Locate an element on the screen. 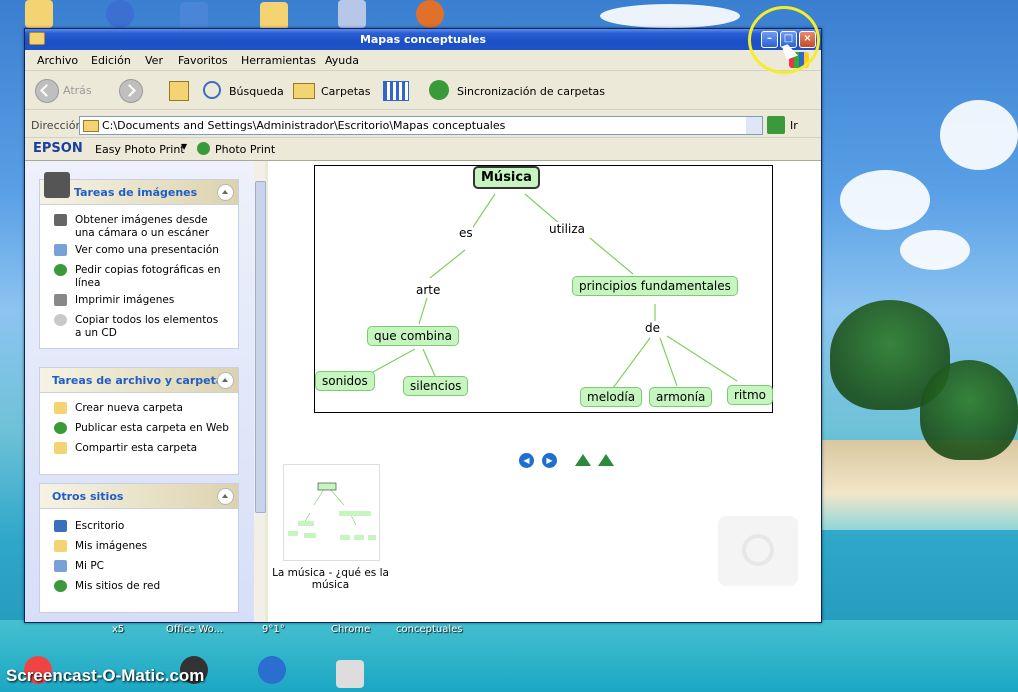 The width and height of the screenshot is (1018, 692). menu-archivo: Archivo is located at coordinates (57, 60).